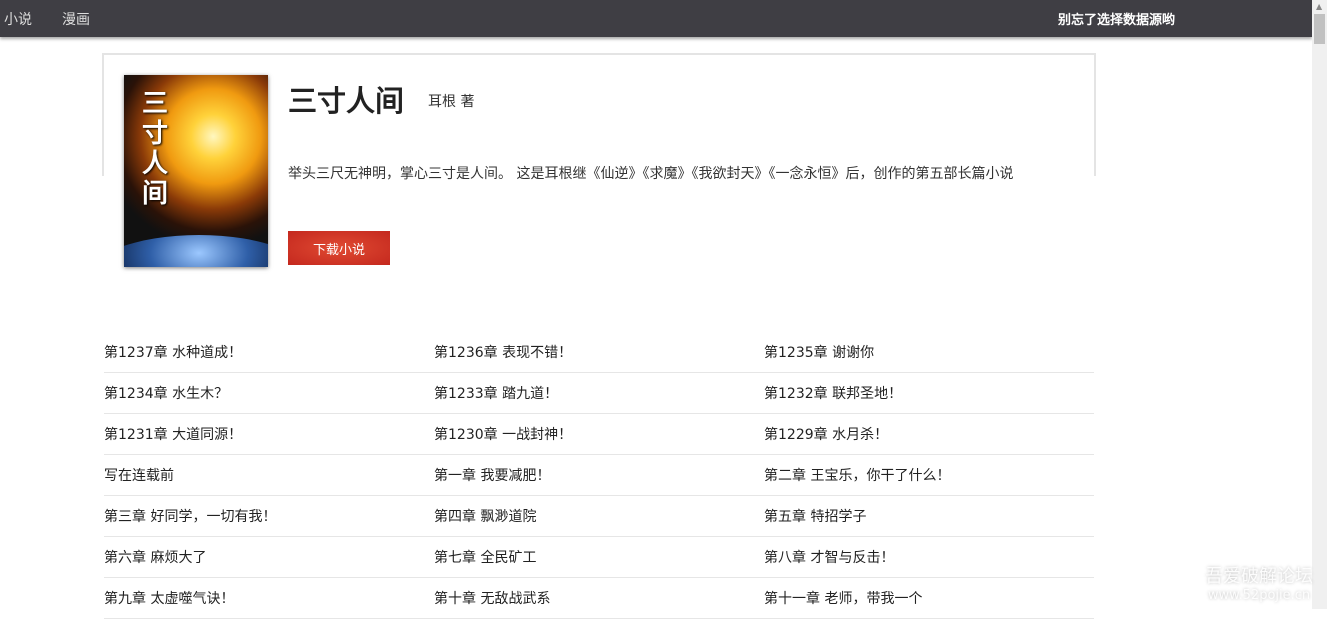 The width and height of the screenshot is (1327, 620). I want to click on chapter-link: 第十章 无敌战武系, so click(599, 598).